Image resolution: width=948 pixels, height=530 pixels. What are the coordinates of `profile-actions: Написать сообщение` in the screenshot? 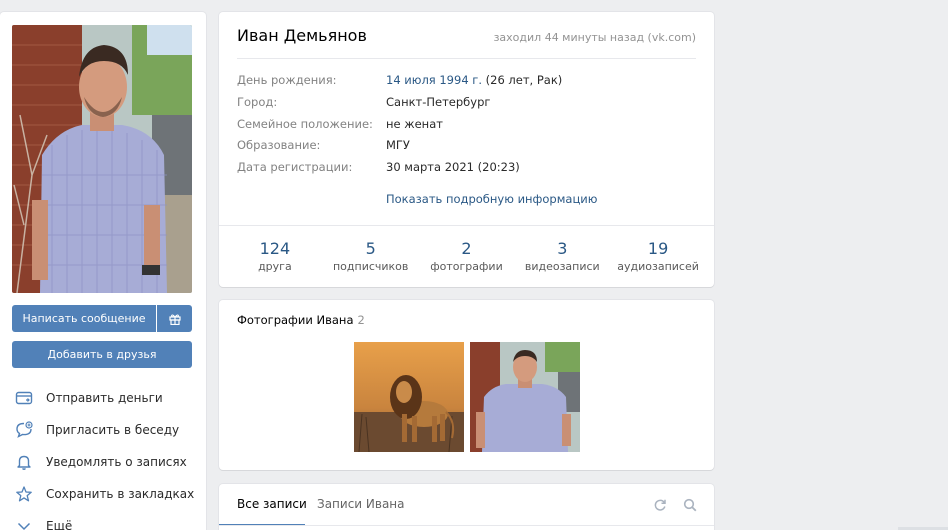 It's located at (102, 318).